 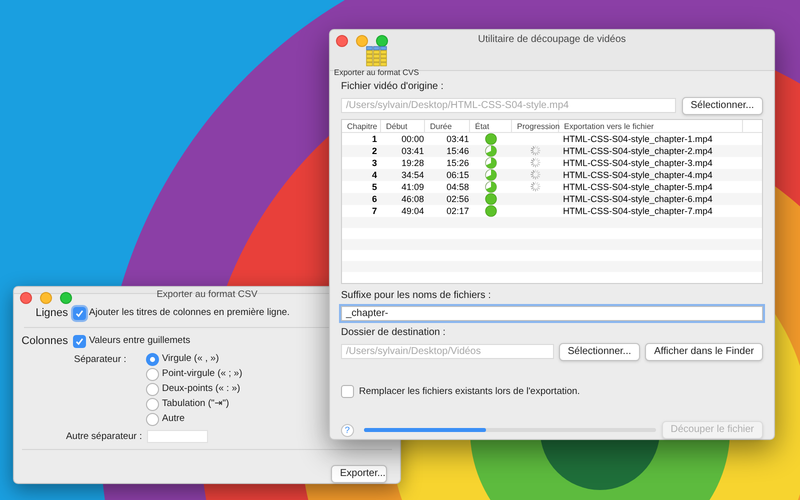 What do you see at coordinates (393, 87) in the screenshot?
I see `field-label: Fichier vidéo d'origine :` at bounding box center [393, 87].